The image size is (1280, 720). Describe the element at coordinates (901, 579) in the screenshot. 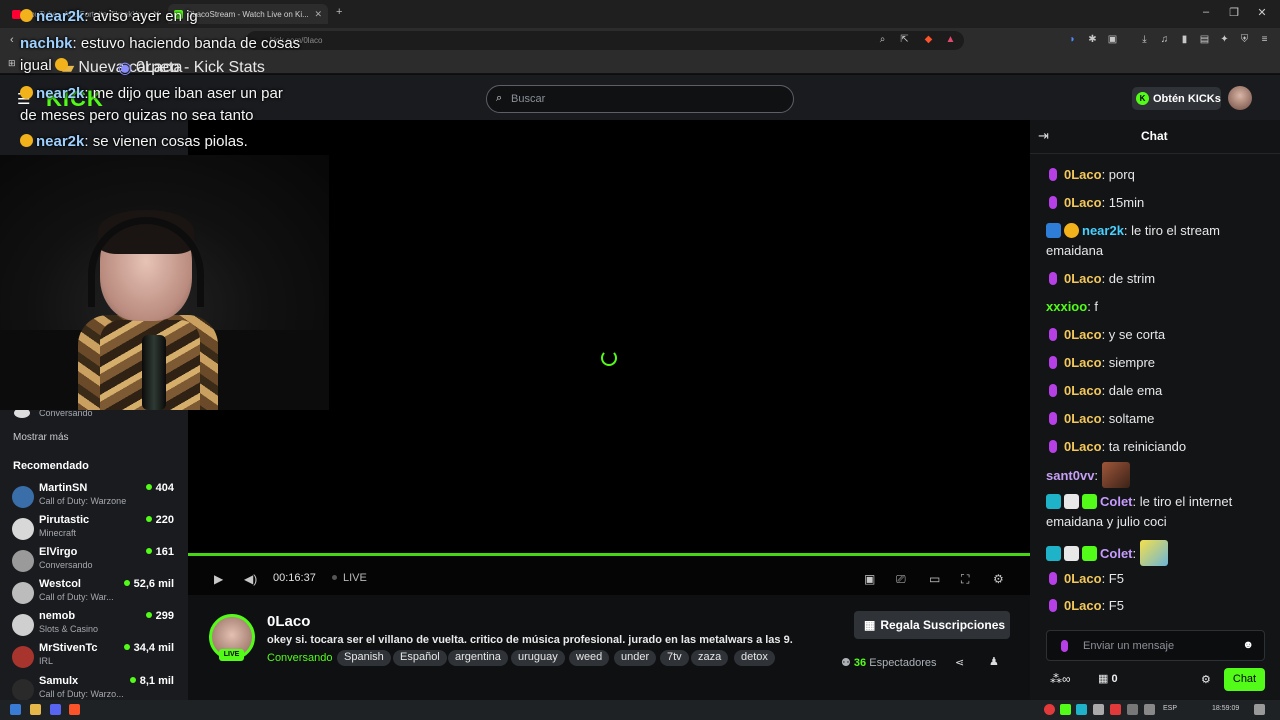

I see `clip-icon: ⎚` at that location.